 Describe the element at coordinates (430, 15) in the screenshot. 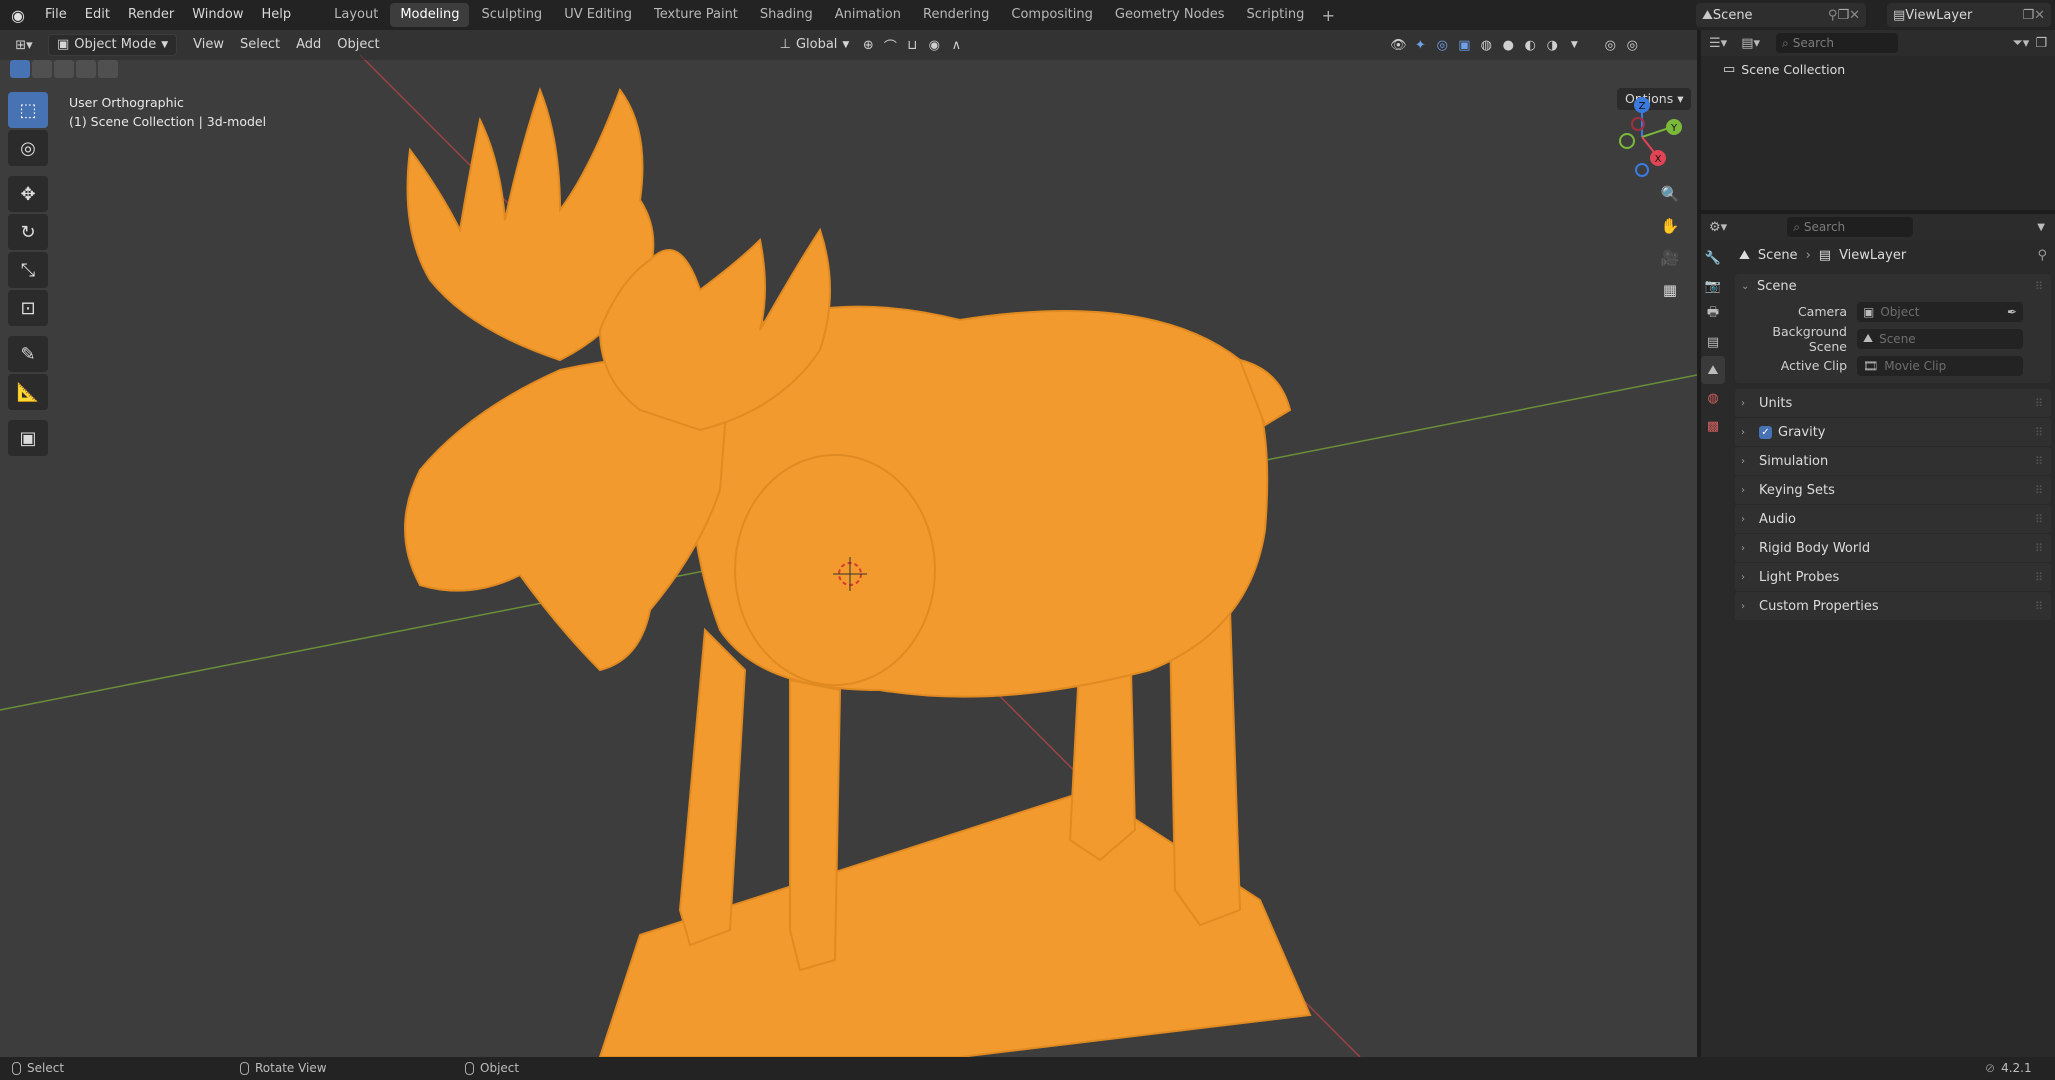

I see `tab-modeling: Modeling` at that location.